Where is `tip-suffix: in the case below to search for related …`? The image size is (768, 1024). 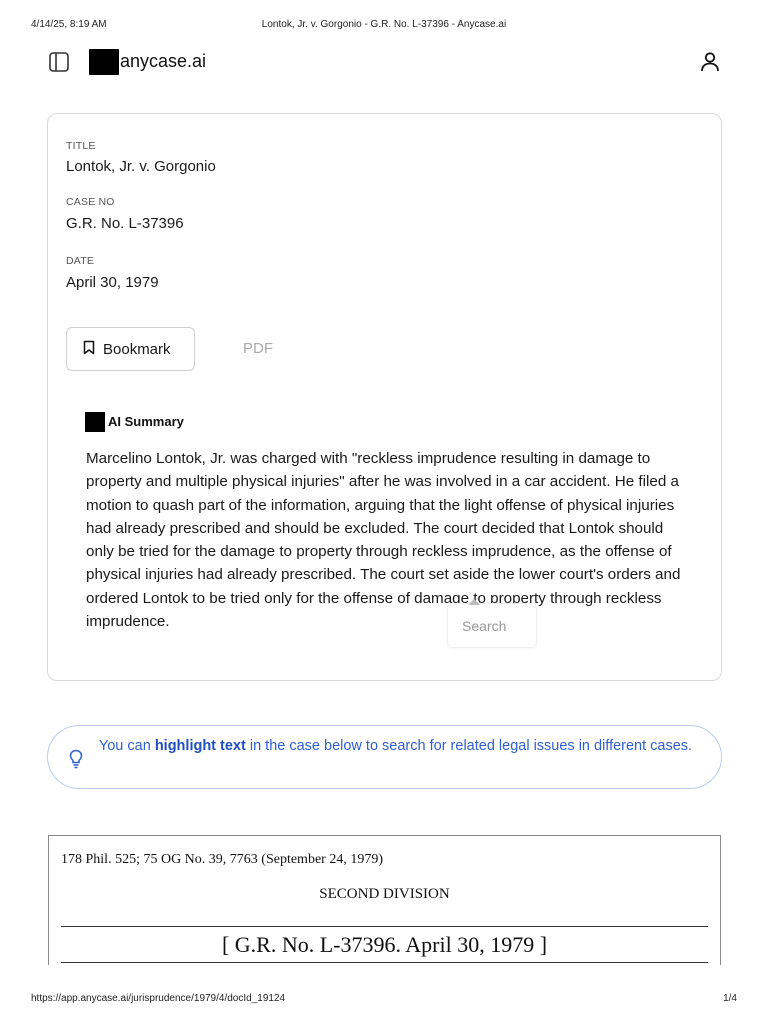 tip-suffix: in the case below to search for related … is located at coordinates (471, 746).